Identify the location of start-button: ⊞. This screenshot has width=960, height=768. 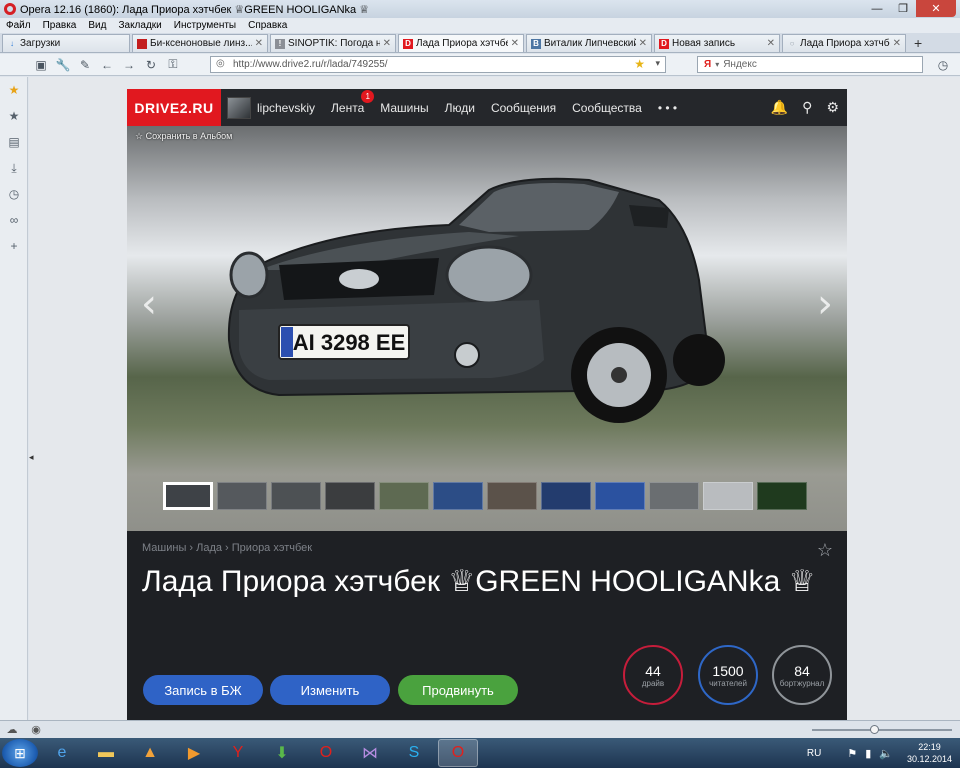
(20, 753).